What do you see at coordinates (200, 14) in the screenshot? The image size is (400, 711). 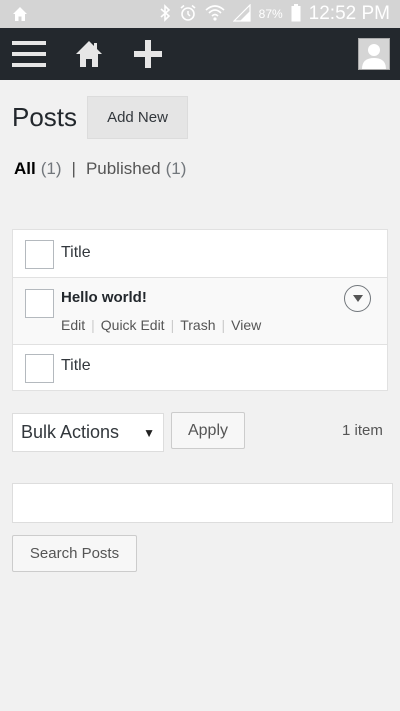 I see `status-bar: 87% 12:52 PM` at bounding box center [200, 14].